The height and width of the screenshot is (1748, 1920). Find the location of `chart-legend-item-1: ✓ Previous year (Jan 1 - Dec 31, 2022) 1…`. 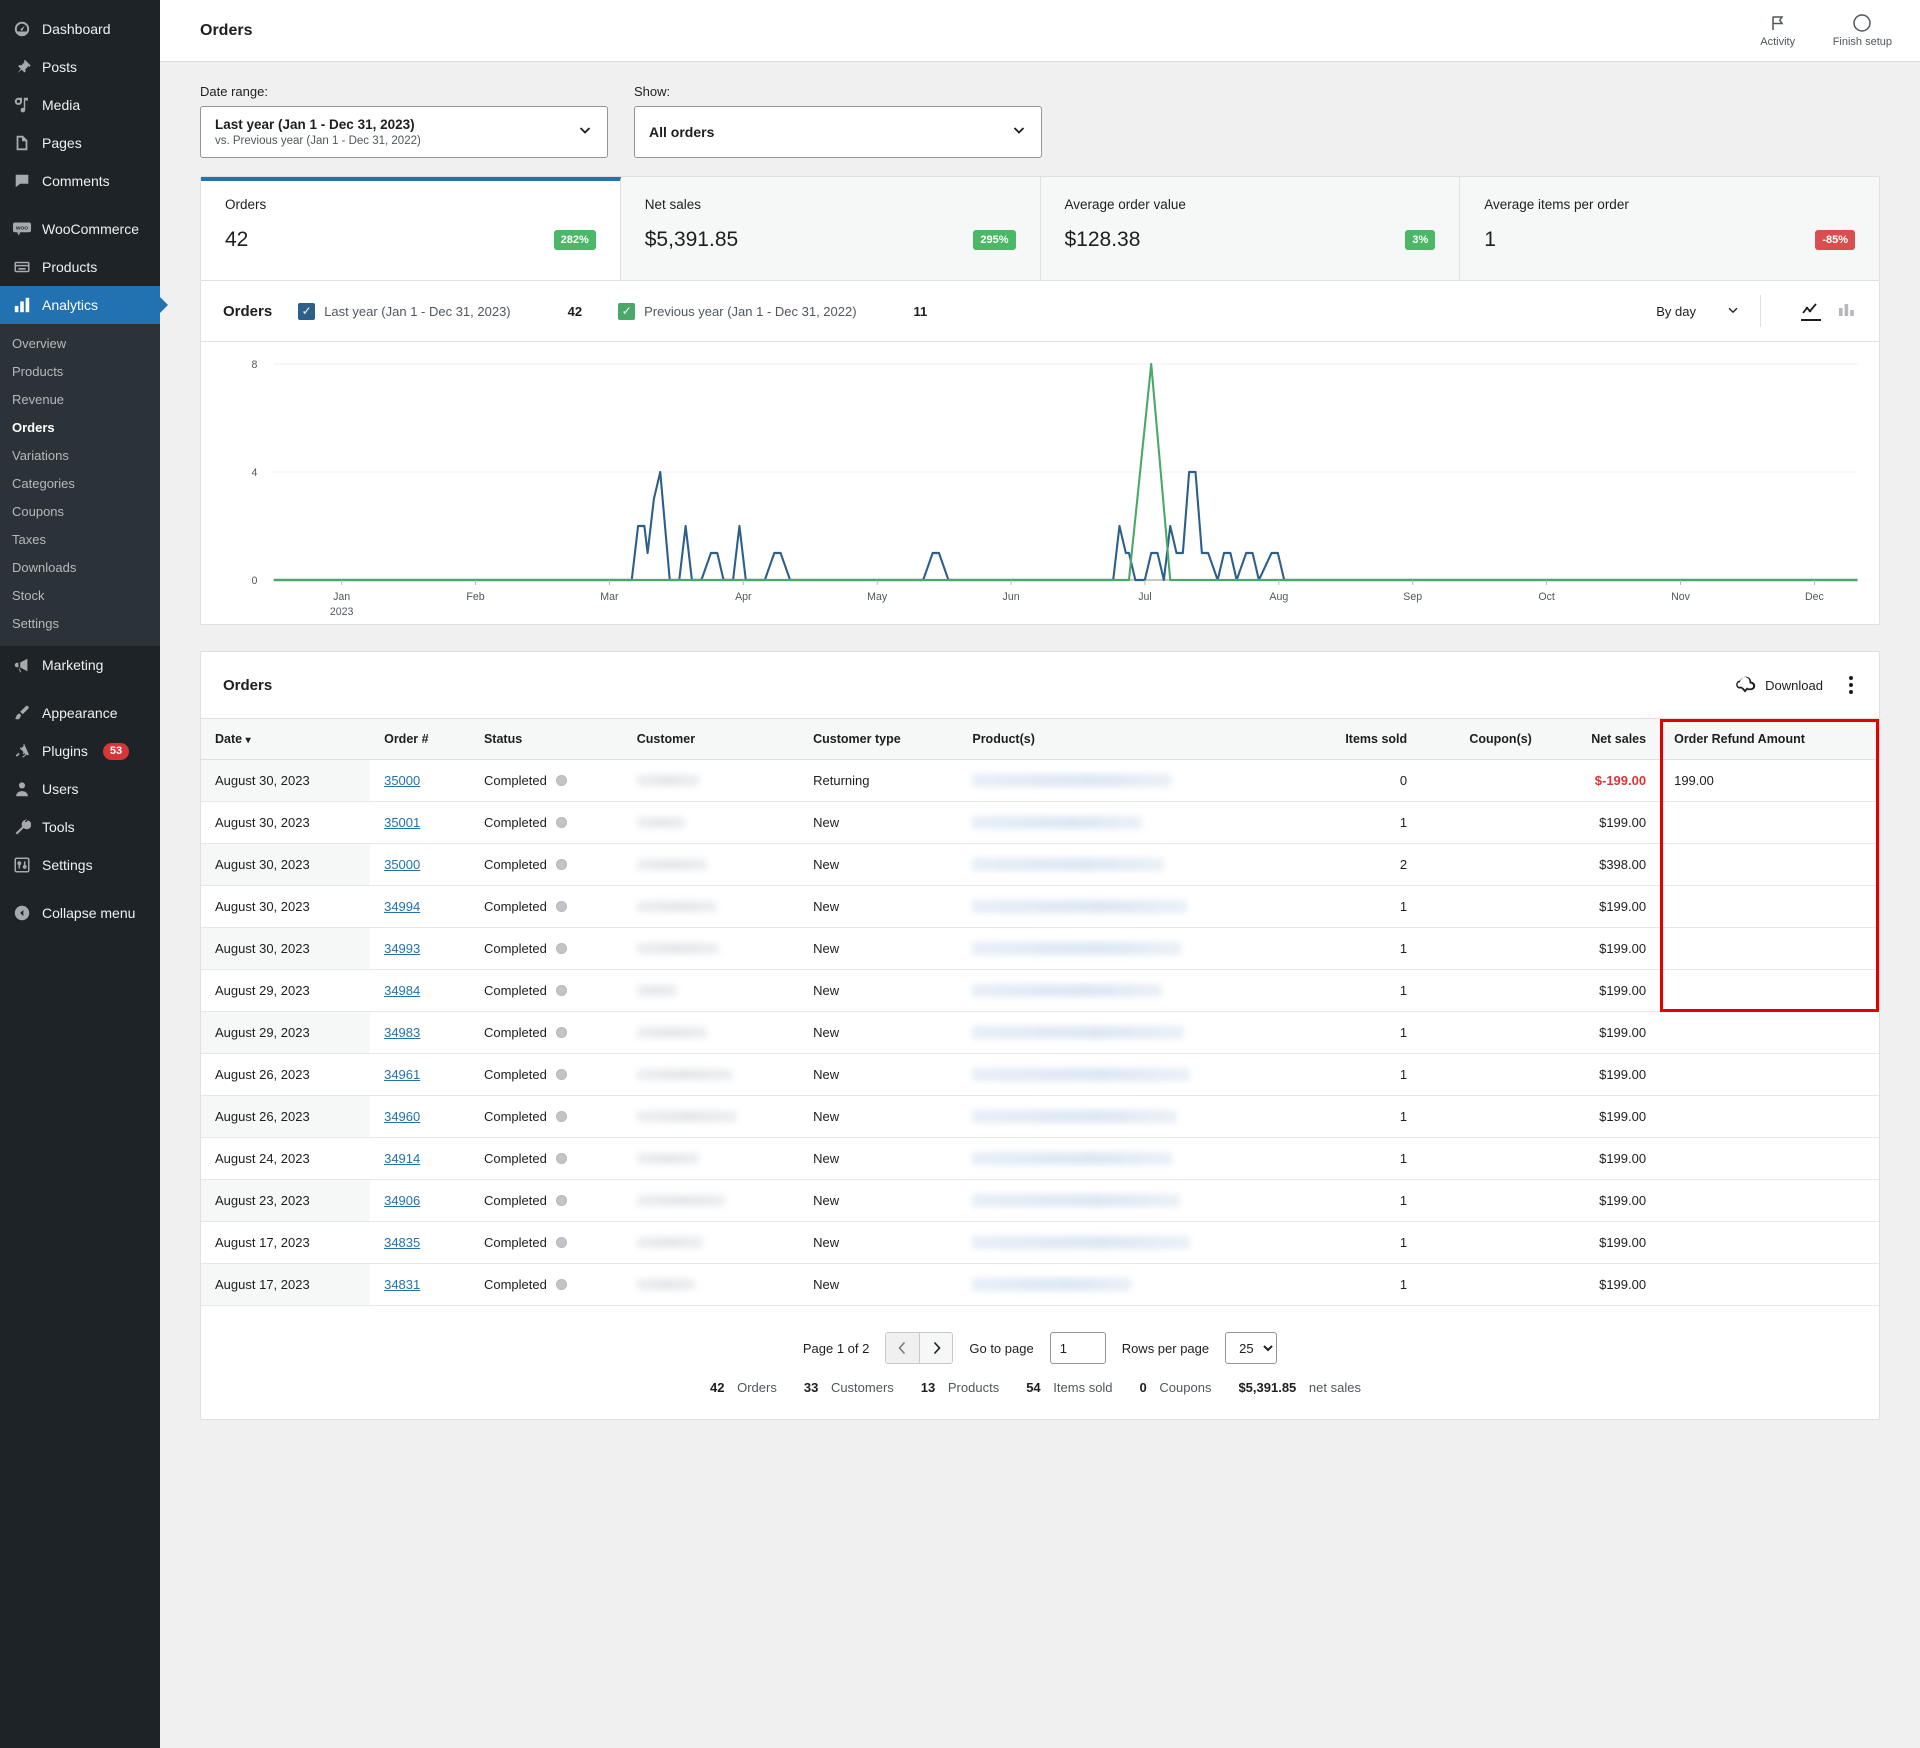

chart-legend-item-1: ✓ Previous year (Jan 1 - Dec 31, 2022) 1… is located at coordinates (772, 311).